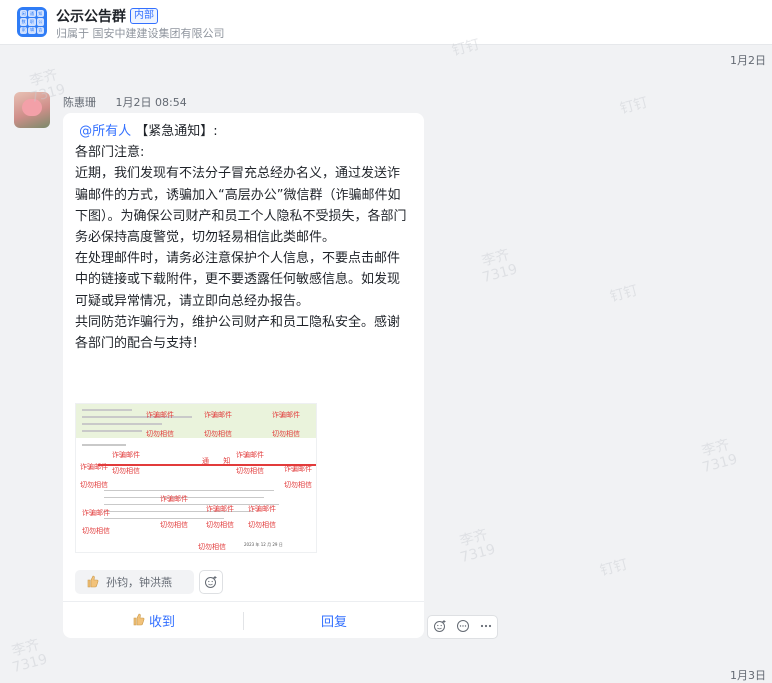 The height and width of the screenshot is (683, 772). I want to click on message-hover-toolbar, so click(462, 627).